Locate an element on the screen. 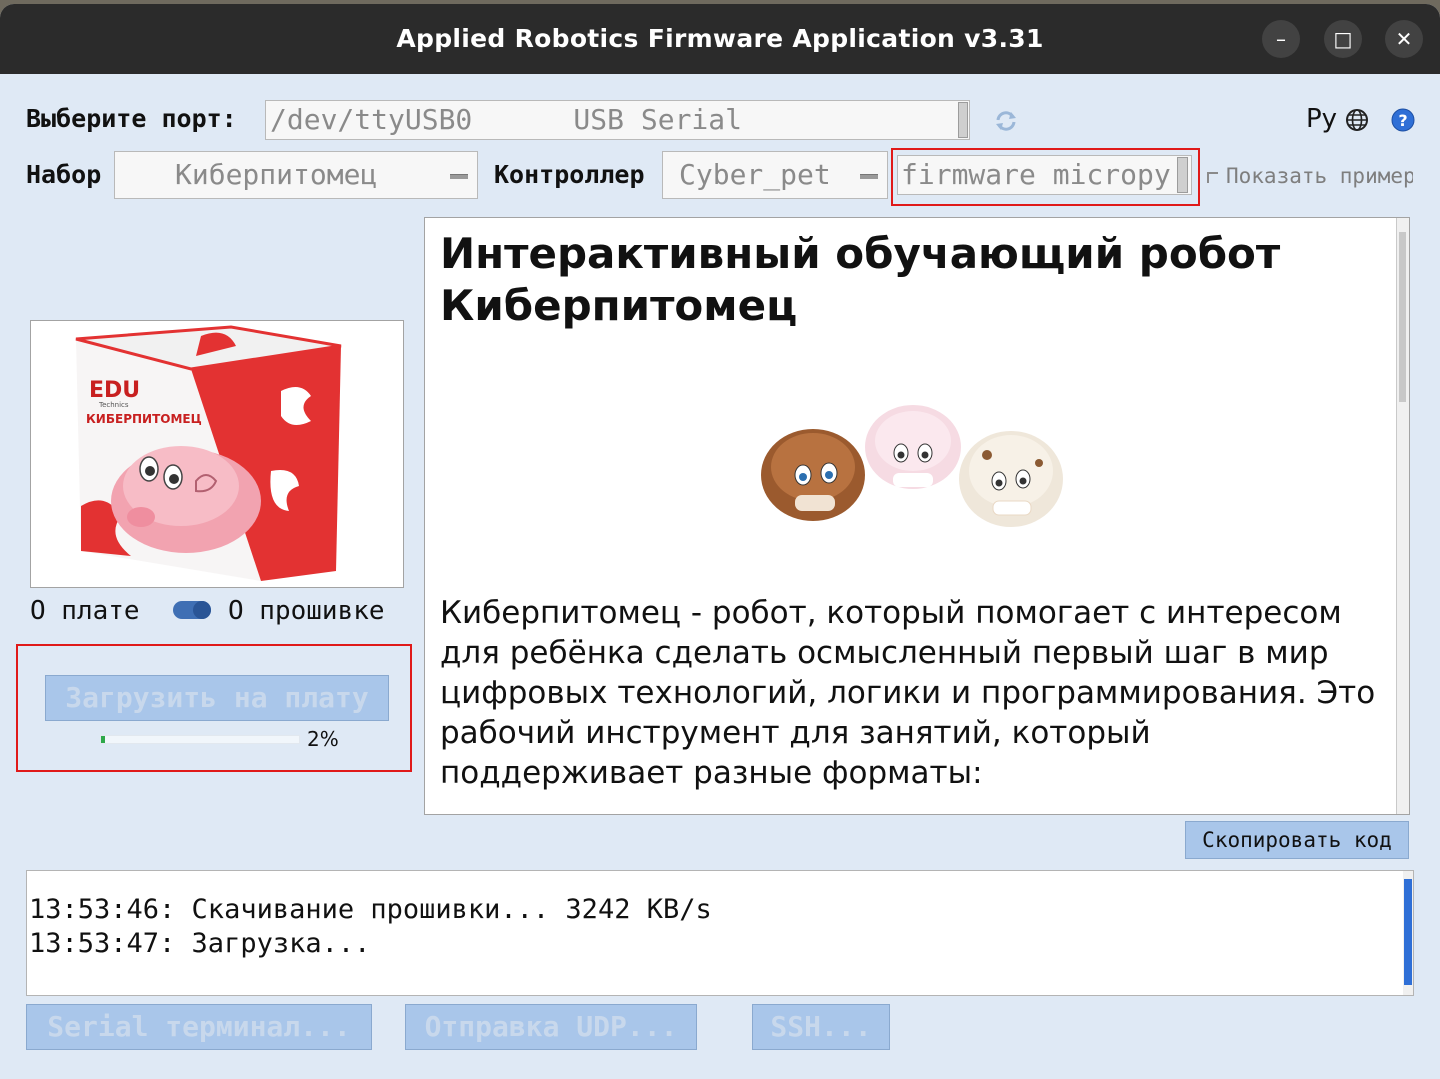  log-scrollbar is located at coordinates (1408, 933).